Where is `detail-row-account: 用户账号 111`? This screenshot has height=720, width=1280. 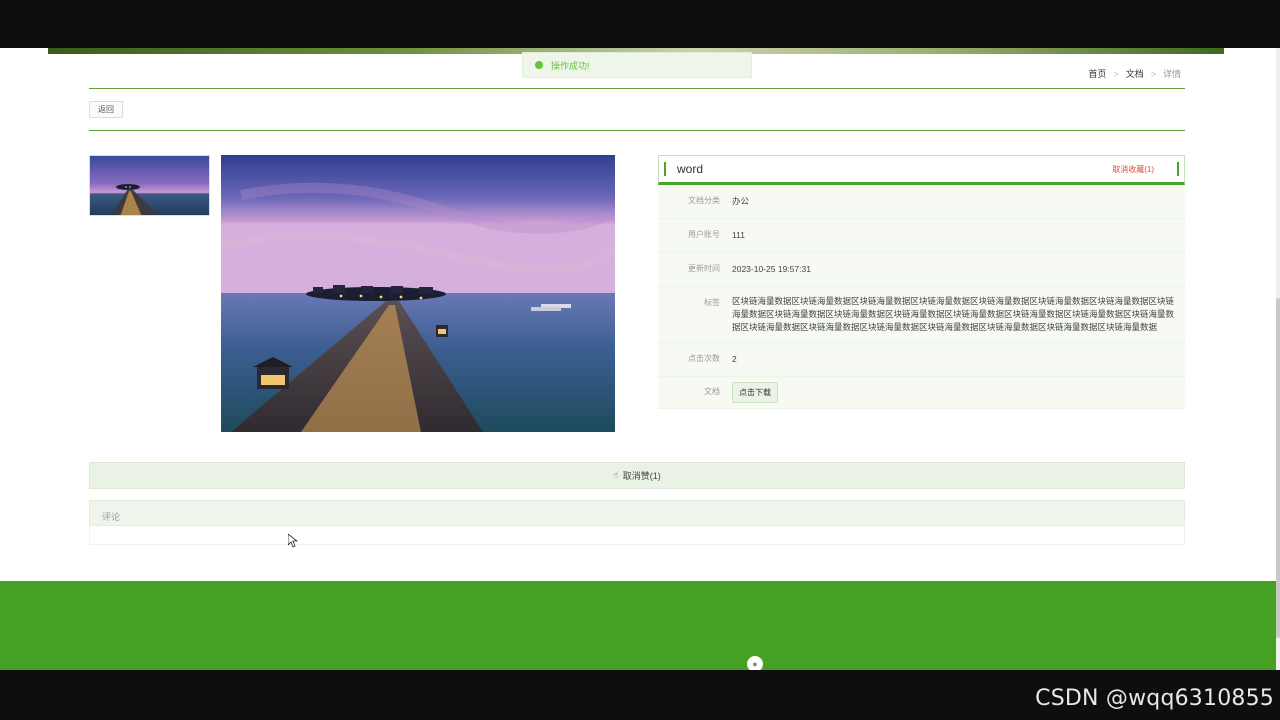 detail-row-account: 用户账号 111 is located at coordinates (921, 236).